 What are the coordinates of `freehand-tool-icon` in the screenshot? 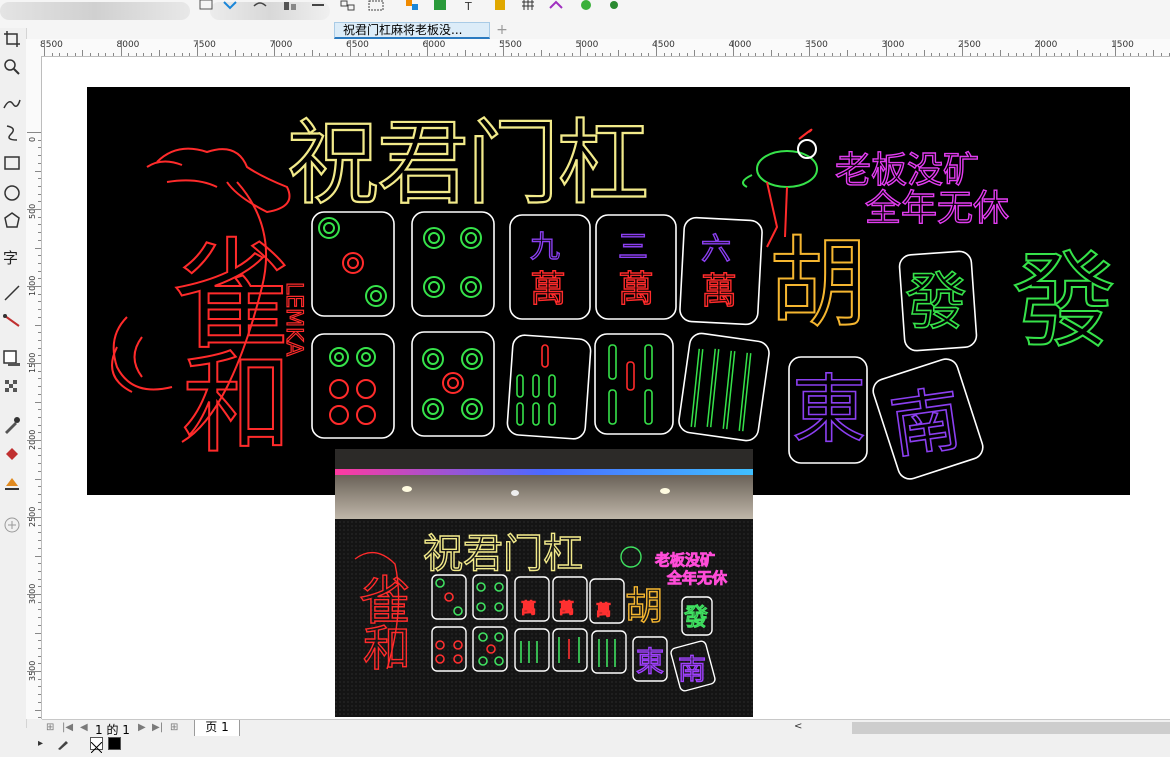 It's located at (12, 103).